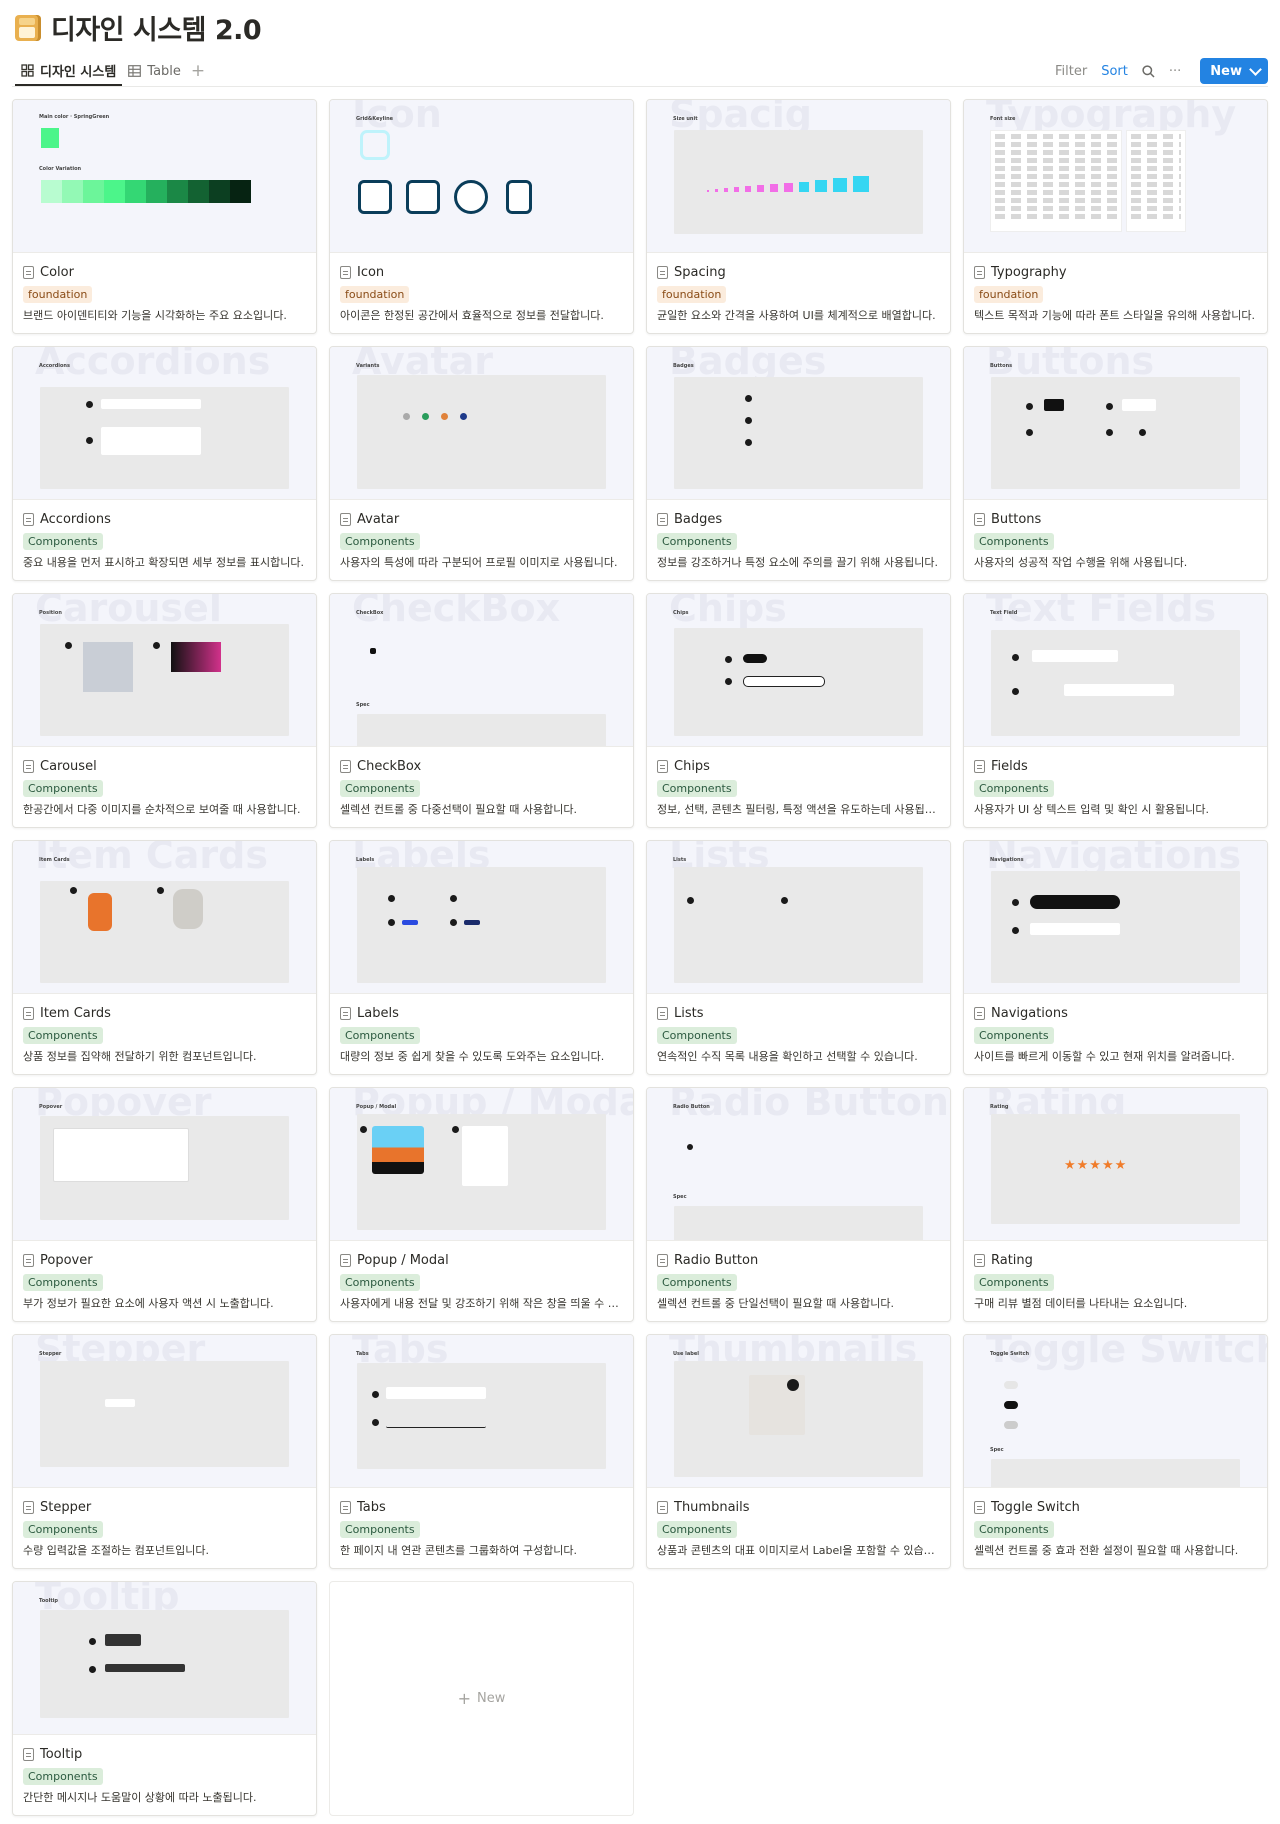  I want to click on card-description: 수량 입력값을 조절하는 컴포넌트입니다., so click(116, 1550).